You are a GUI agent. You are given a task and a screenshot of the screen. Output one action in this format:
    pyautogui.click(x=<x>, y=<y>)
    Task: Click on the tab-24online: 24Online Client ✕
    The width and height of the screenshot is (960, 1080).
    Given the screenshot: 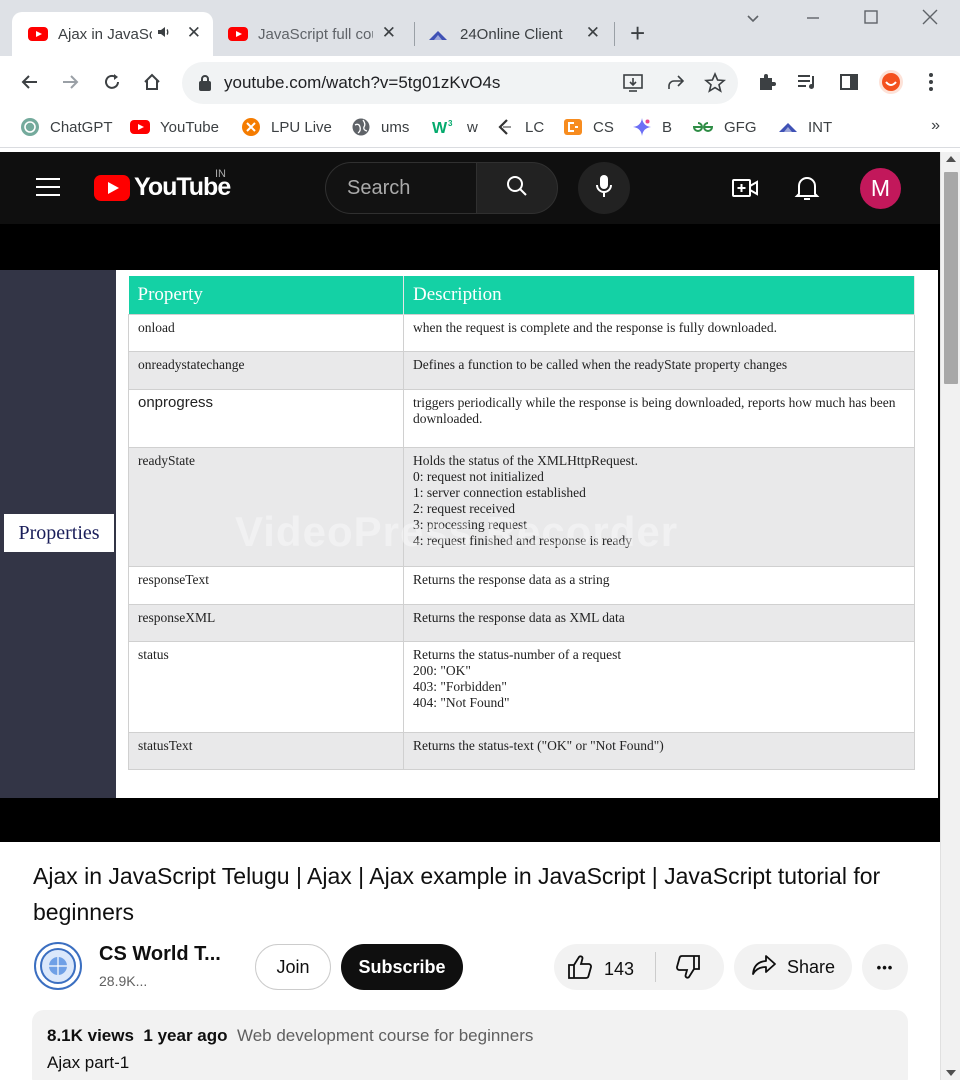 What is the action you would take?
    pyautogui.click(x=514, y=34)
    